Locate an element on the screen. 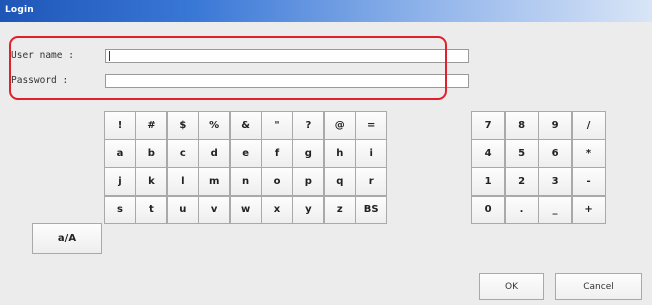 The image size is (652, 305). numpad-key: - is located at coordinates (588, 182).